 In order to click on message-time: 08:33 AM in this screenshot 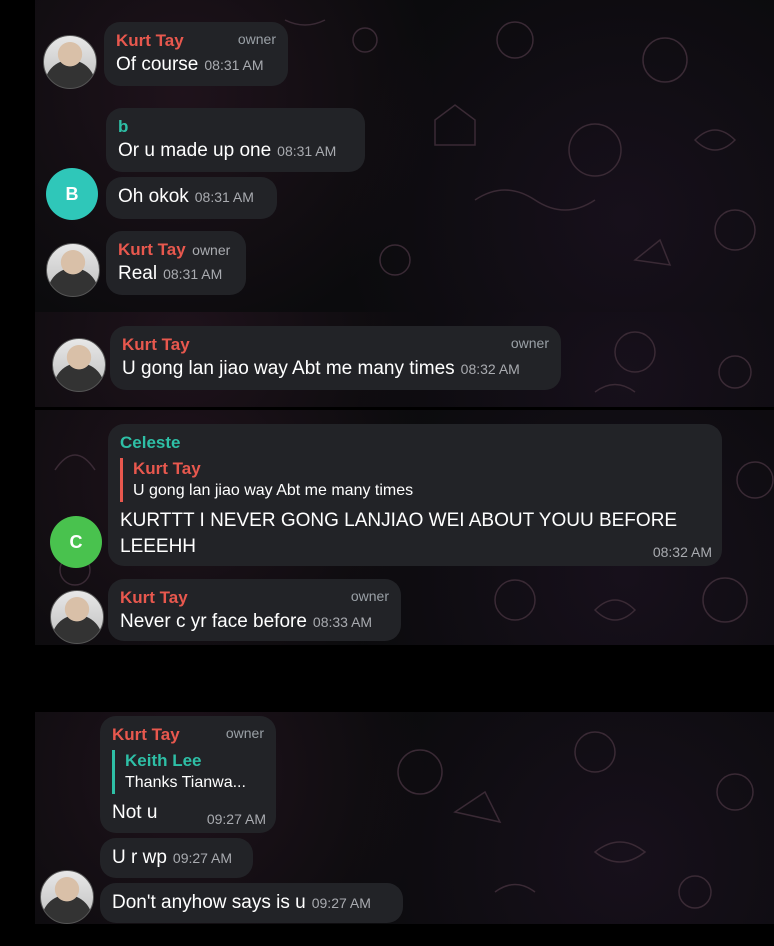, I will do `click(342, 622)`.